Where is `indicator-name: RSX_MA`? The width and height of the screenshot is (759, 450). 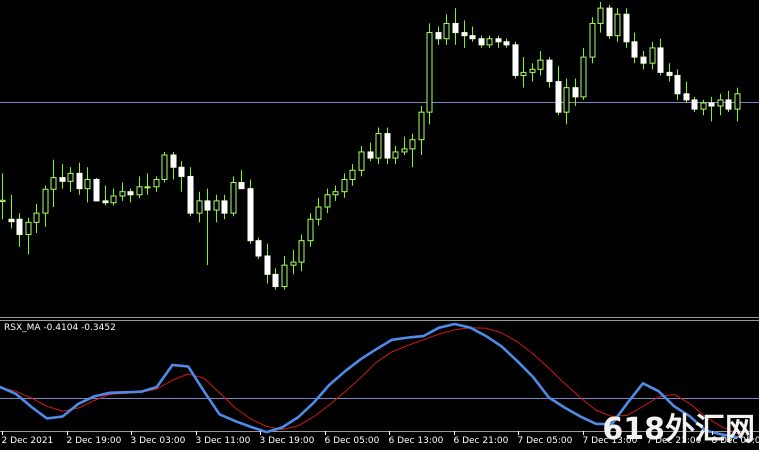 indicator-name: RSX_MA is located at coordinates (22, 328).